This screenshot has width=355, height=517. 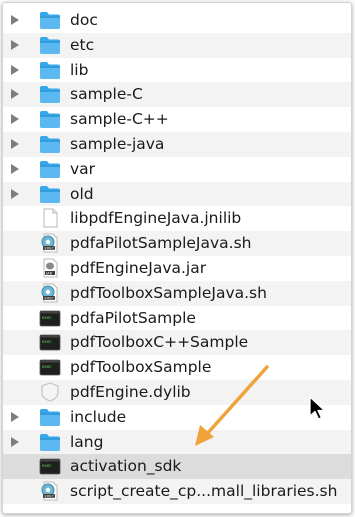 What do you see at coordinates (159, 342) in the screenshot?
I see `file-name-label: pdfToolboxC++Sample` at bounding box center [159, 342].